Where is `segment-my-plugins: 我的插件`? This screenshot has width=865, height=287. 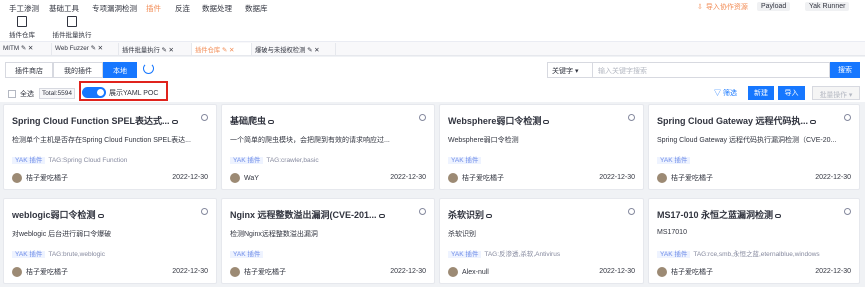 segment-my-plugins: 我的插件 is located at coordinates (78, 70).